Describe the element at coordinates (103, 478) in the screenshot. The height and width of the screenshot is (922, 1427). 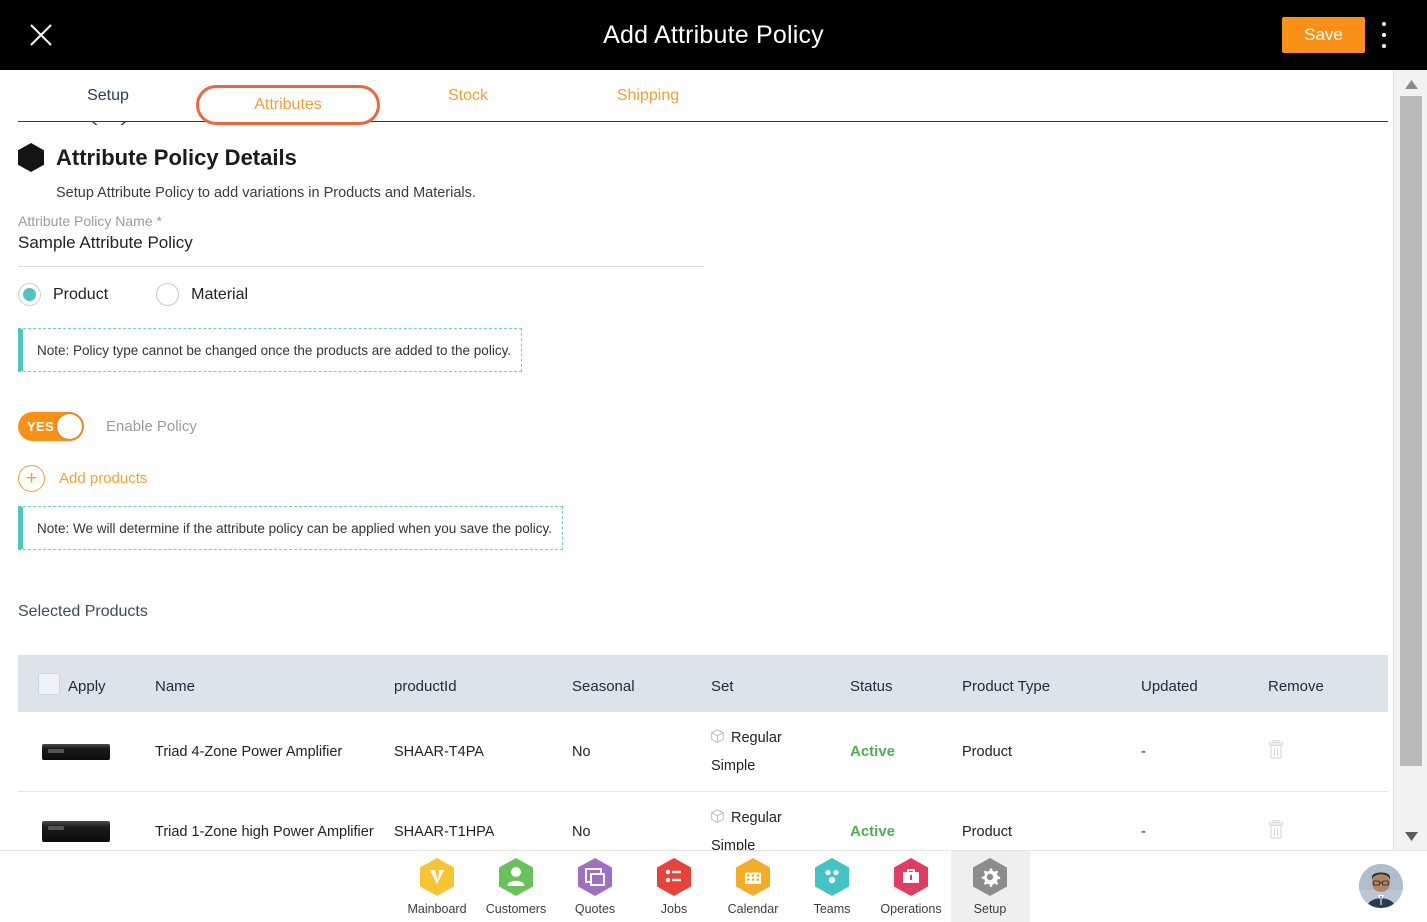
I see `add-products-label: Add products` at that location.